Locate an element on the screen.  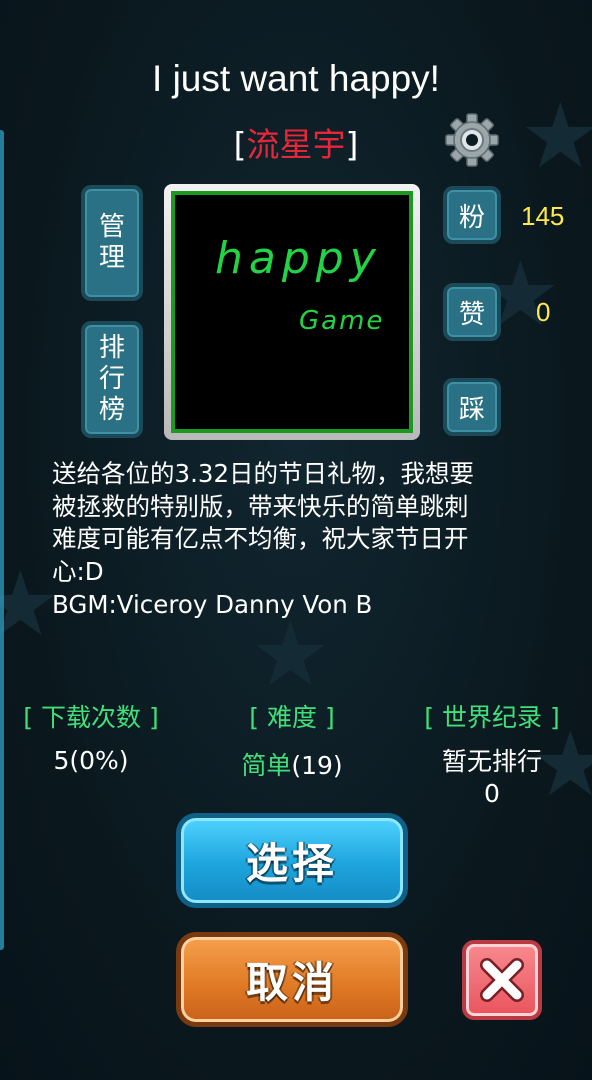
manage-button-label: 管理 is located at coordinates (111, 242).